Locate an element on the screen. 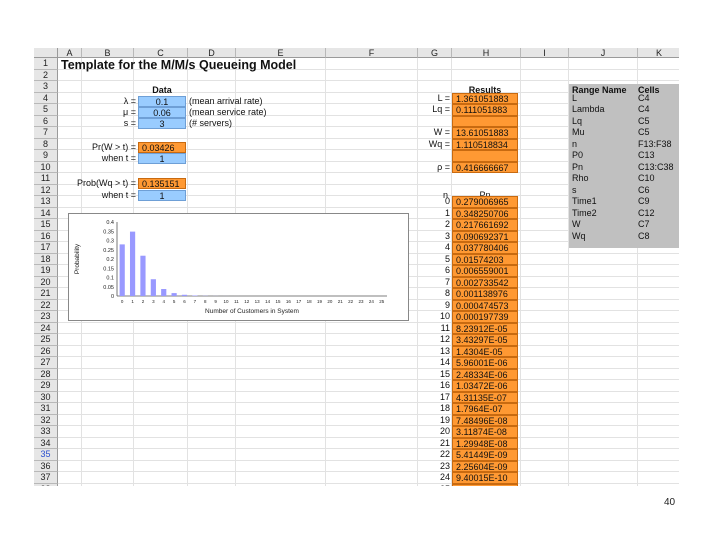 The image size is (720, 540). x-tick-label: 13 is located at coordinates (258, 301).